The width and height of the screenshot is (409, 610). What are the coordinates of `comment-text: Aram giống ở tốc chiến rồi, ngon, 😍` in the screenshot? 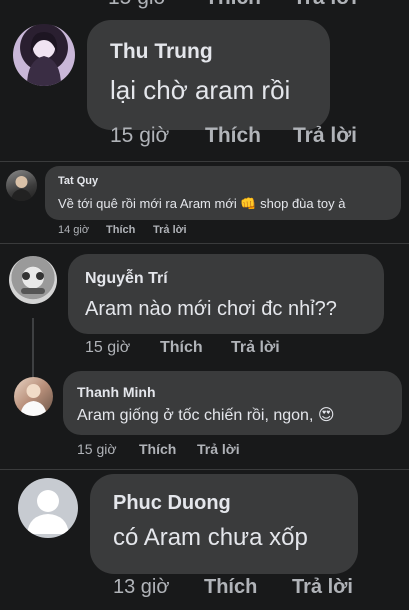 It's located at (206, 415).